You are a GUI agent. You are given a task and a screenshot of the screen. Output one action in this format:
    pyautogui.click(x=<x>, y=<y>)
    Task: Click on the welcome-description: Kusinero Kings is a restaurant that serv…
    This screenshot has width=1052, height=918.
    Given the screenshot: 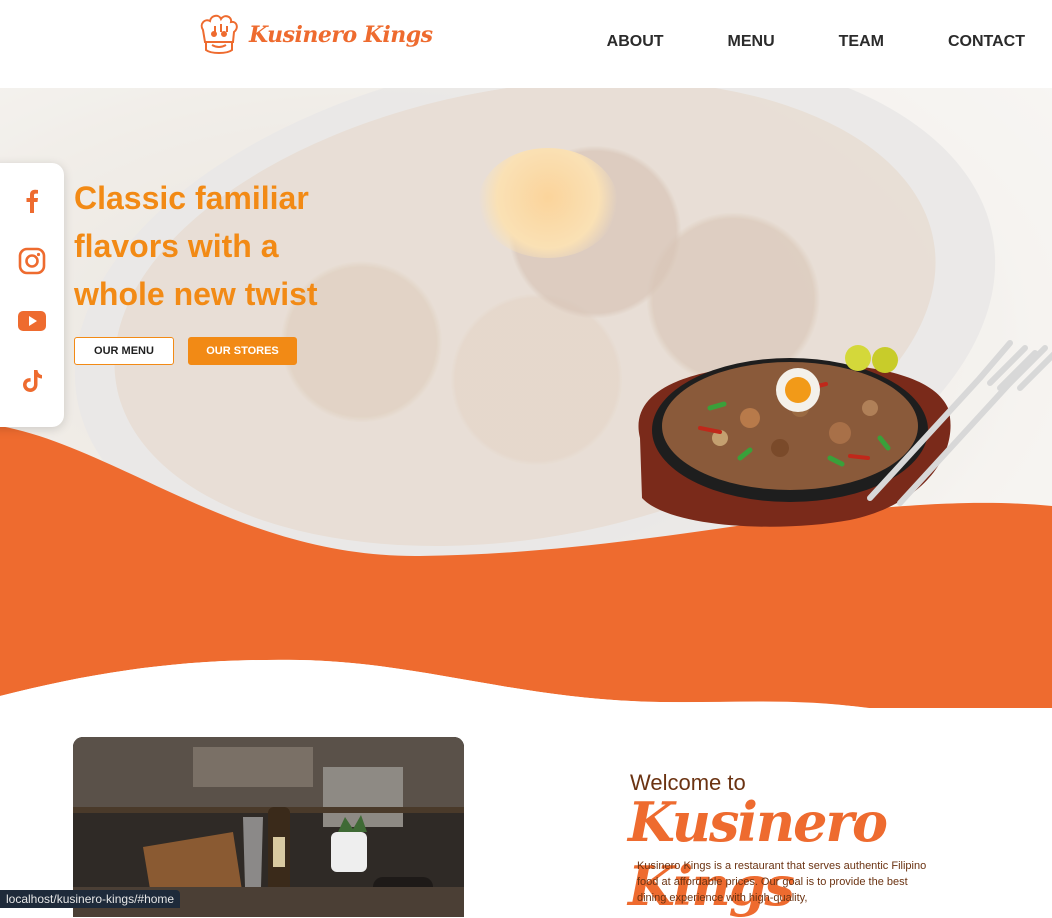 What is the action you would take?
    pyautogui.click(x=782, y=882)
    